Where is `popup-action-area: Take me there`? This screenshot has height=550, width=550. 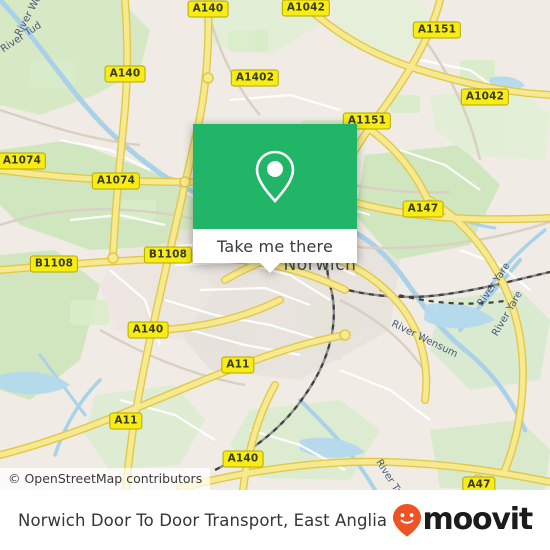 popup-action-area: Take me there is located at coordinates (275, 251).